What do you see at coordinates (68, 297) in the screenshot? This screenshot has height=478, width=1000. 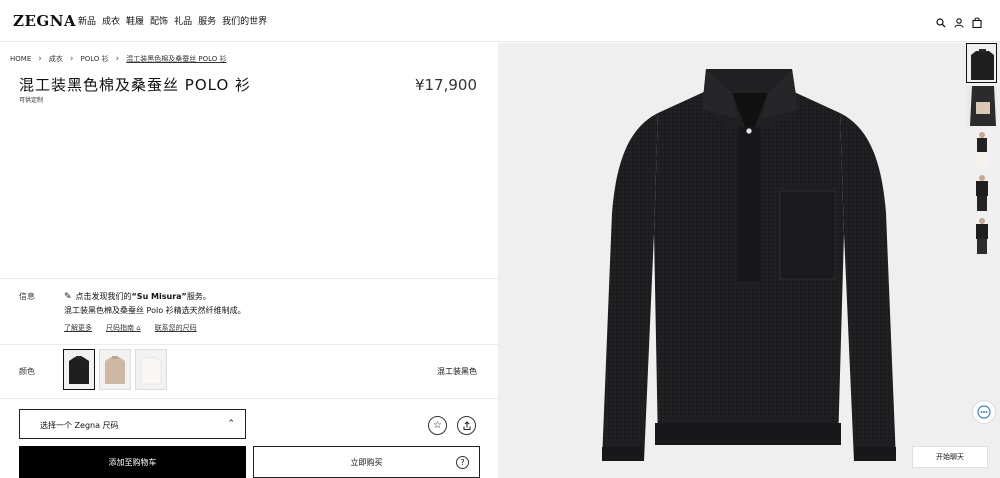 I see `pen-icon: ✎` at bounding box center [68, 297].